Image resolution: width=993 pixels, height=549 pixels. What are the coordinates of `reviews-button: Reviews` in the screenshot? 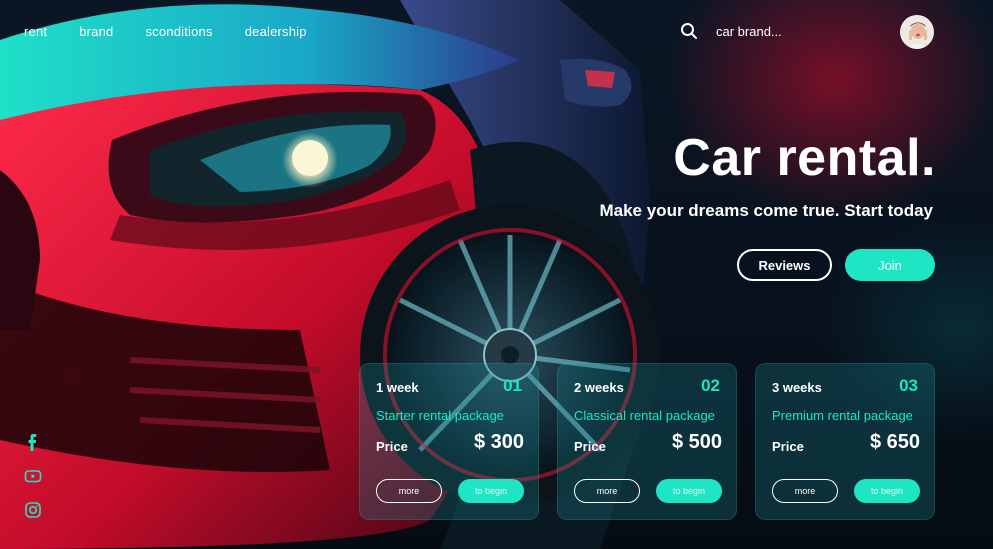 It's located at (784, 265).